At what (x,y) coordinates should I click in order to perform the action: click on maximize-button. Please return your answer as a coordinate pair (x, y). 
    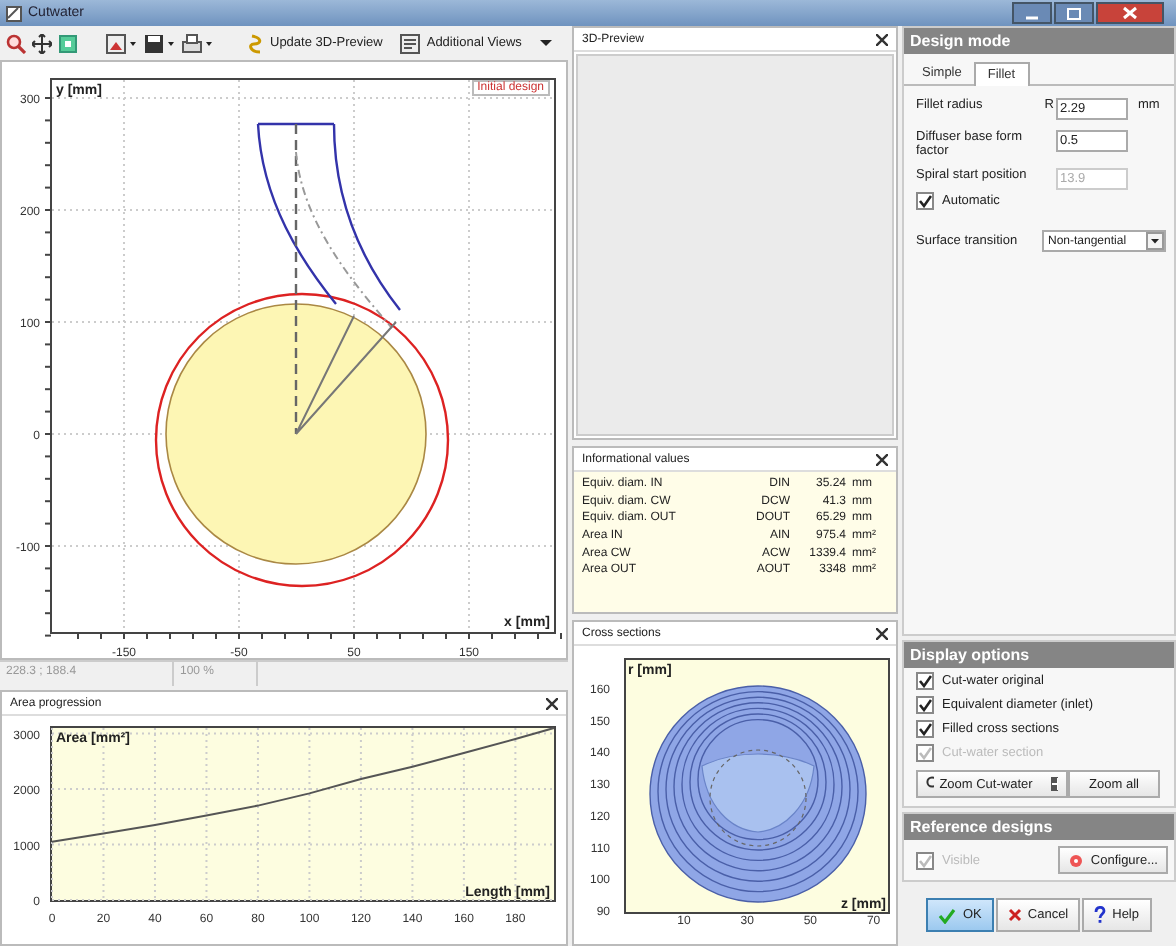
    Looking at the image, I should click on (1074, 13).